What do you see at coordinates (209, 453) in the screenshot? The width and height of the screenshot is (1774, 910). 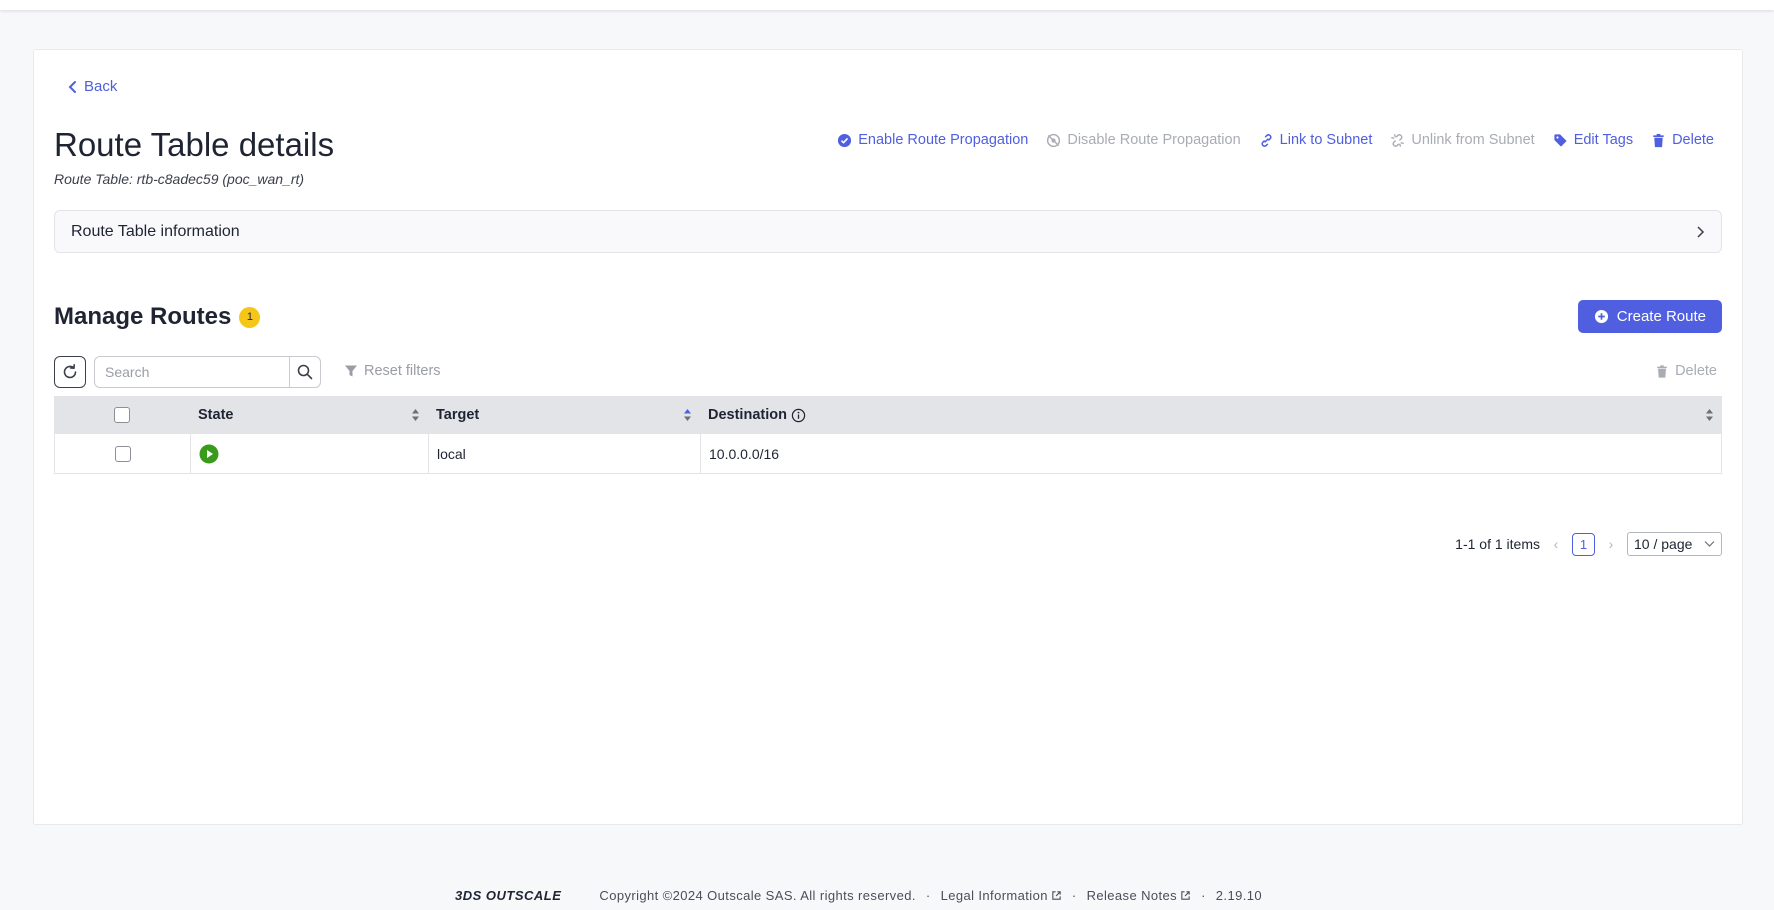 I see `running-state-icon` at bounding box center [209, 453].